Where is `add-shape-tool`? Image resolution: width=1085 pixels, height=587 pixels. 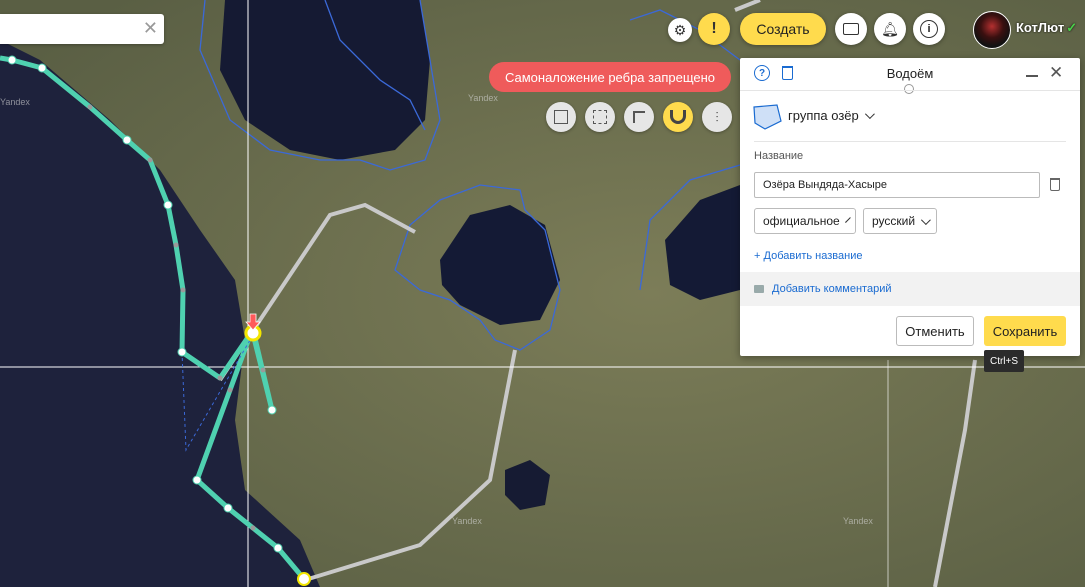 add-shape-tool is located at coordinates (561, 117).